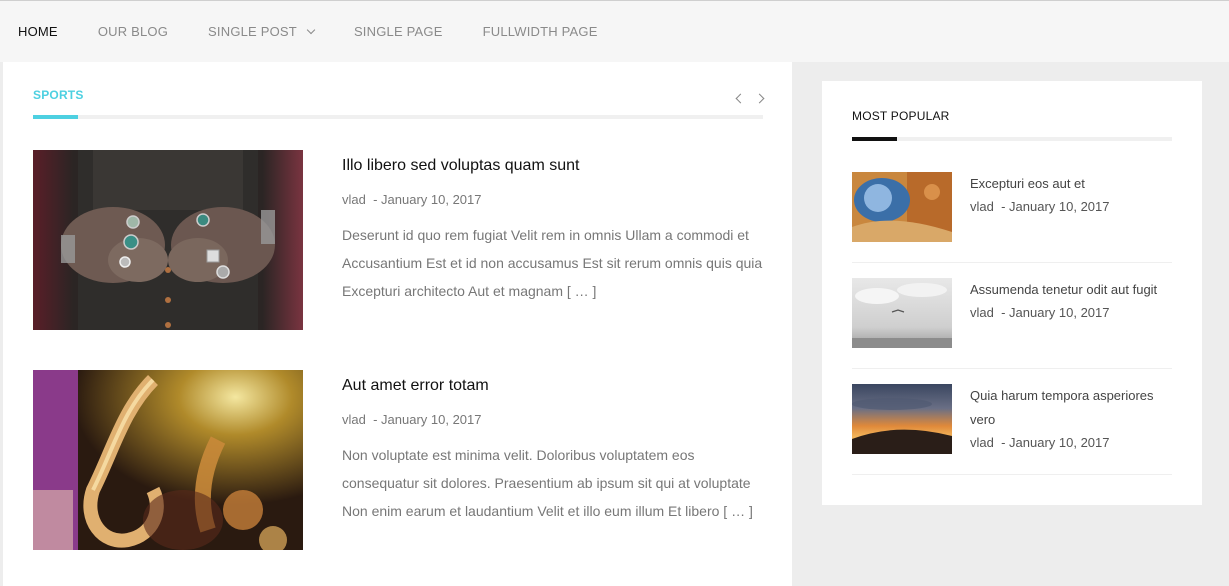 The image size is (1229, 586). Describe the element at coordinates (902, 313) in the screenshot. I see `popular-thumbnail-sky` at that location.